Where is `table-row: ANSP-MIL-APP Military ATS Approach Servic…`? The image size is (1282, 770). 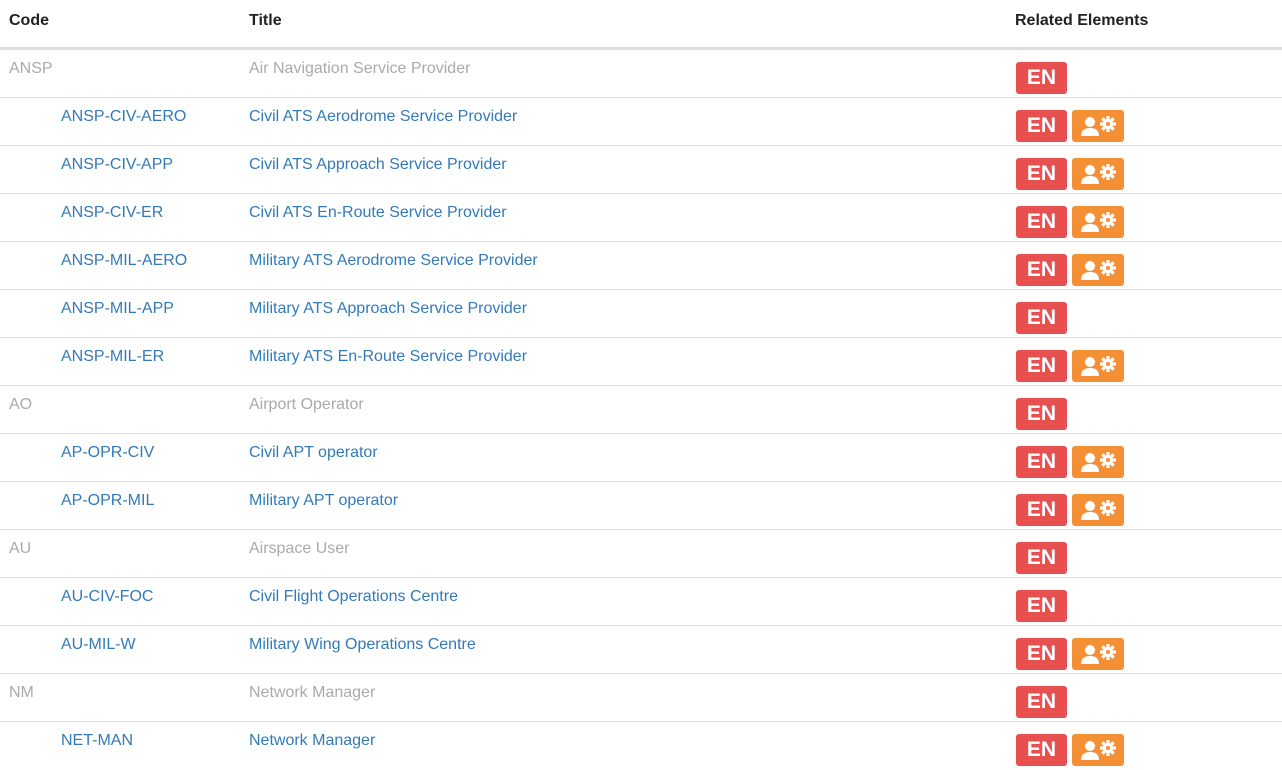 table-row: ANSP-MIL-APP Military ATS Approach Servic… is located at coordinates (641, 314).